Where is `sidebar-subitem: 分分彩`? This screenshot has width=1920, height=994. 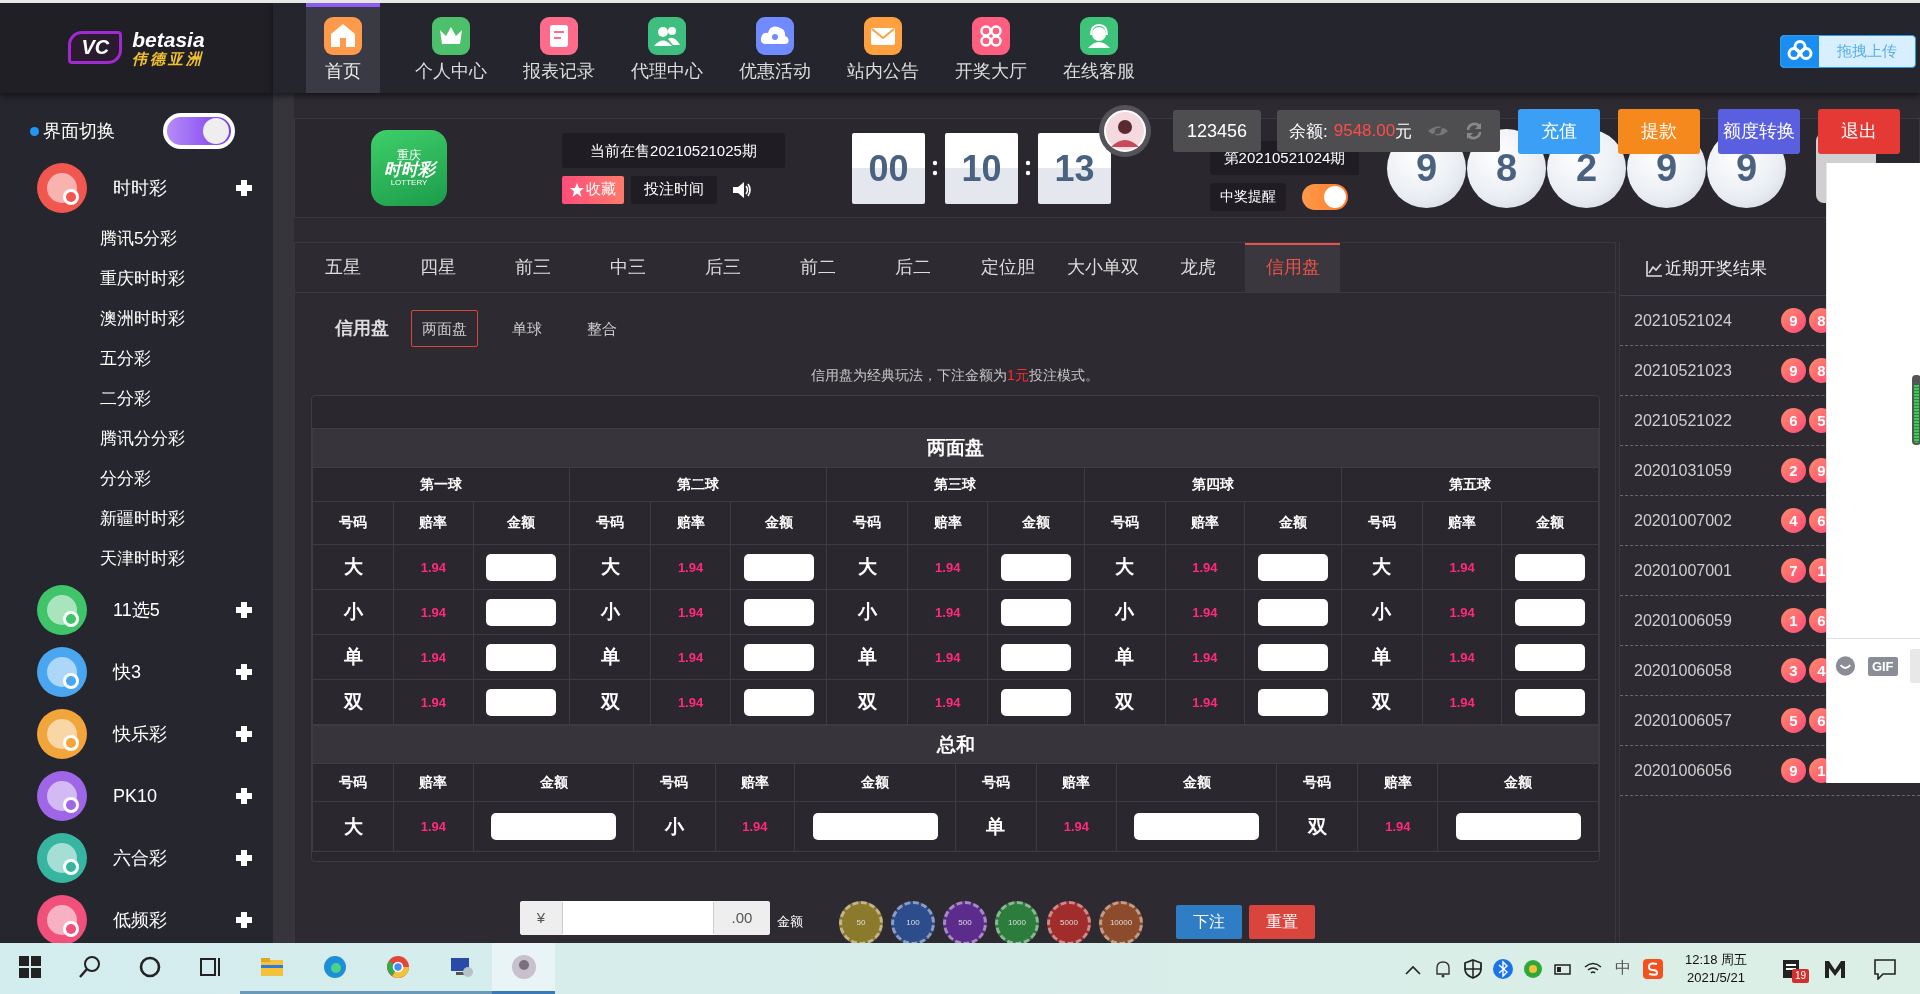 sidebar-subitem: 分分彩 is located at coordinates (136, 479).